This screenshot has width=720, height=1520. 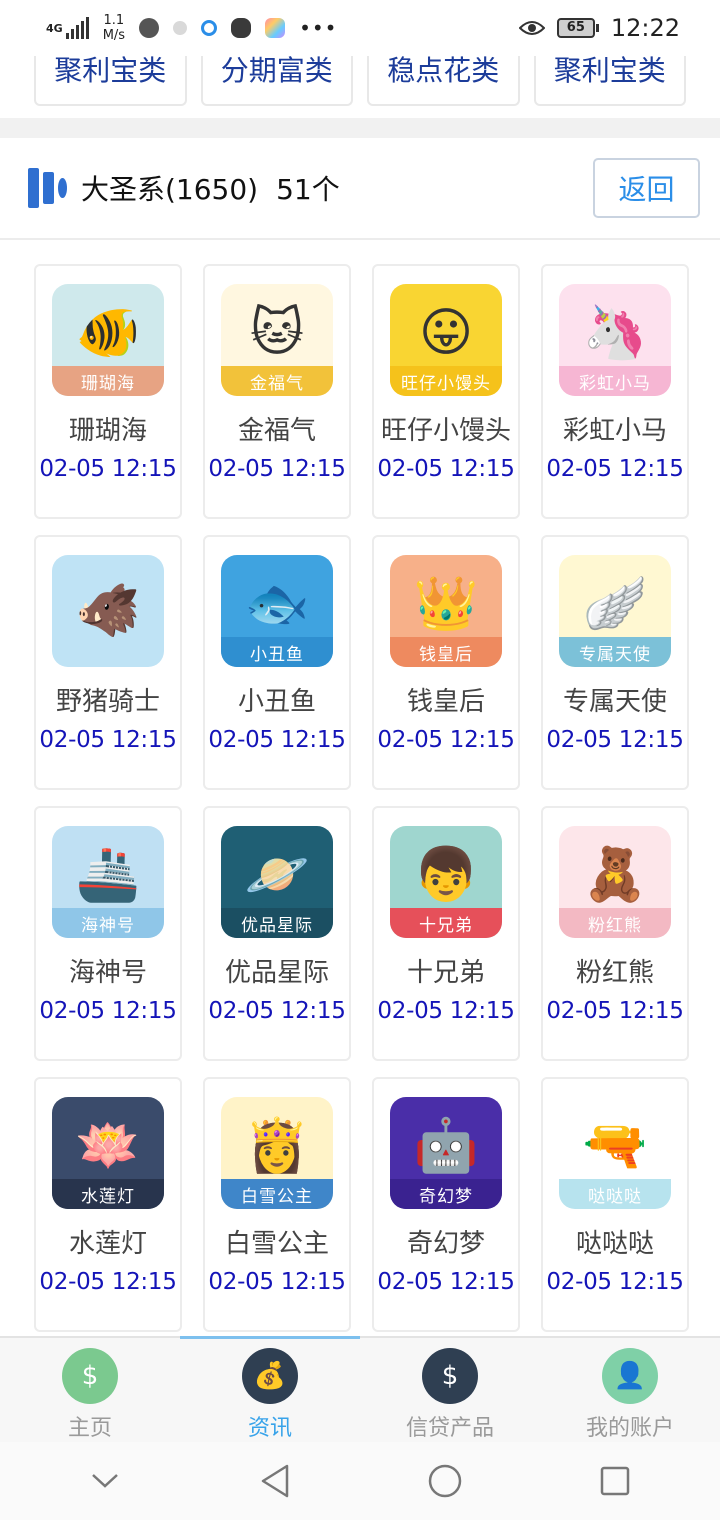 What do you see at coordinates (108, 875) in the screenshot?
I see `app-icon-glyph: 🚢` at bounding box center [108, 875].